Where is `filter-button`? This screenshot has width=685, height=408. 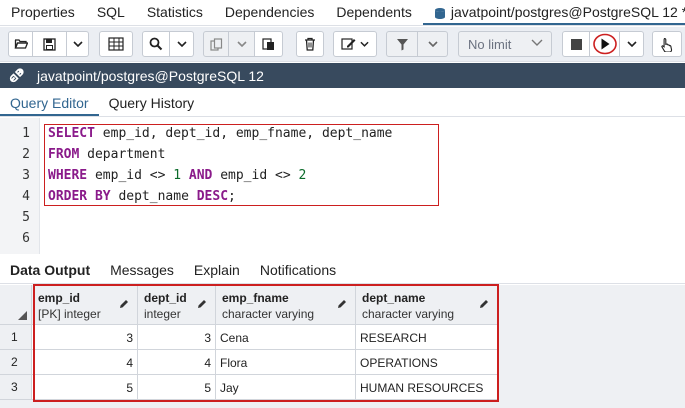 filter-button is located at coordinates (402, 44).